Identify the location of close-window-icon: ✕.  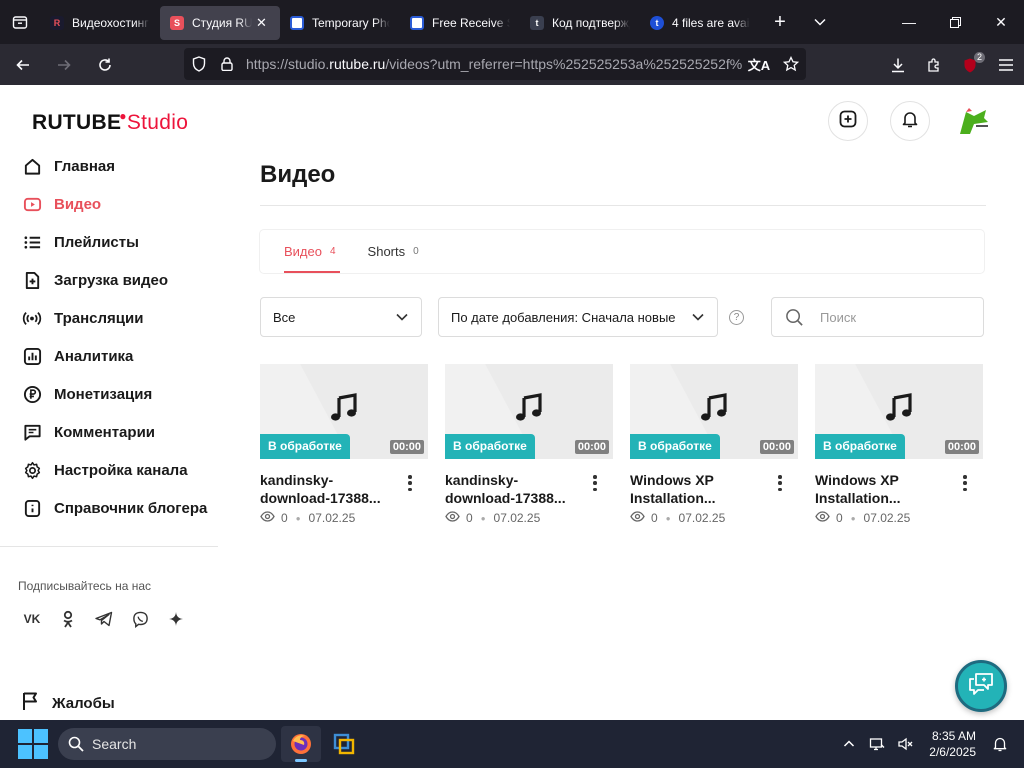
(1001, 22).